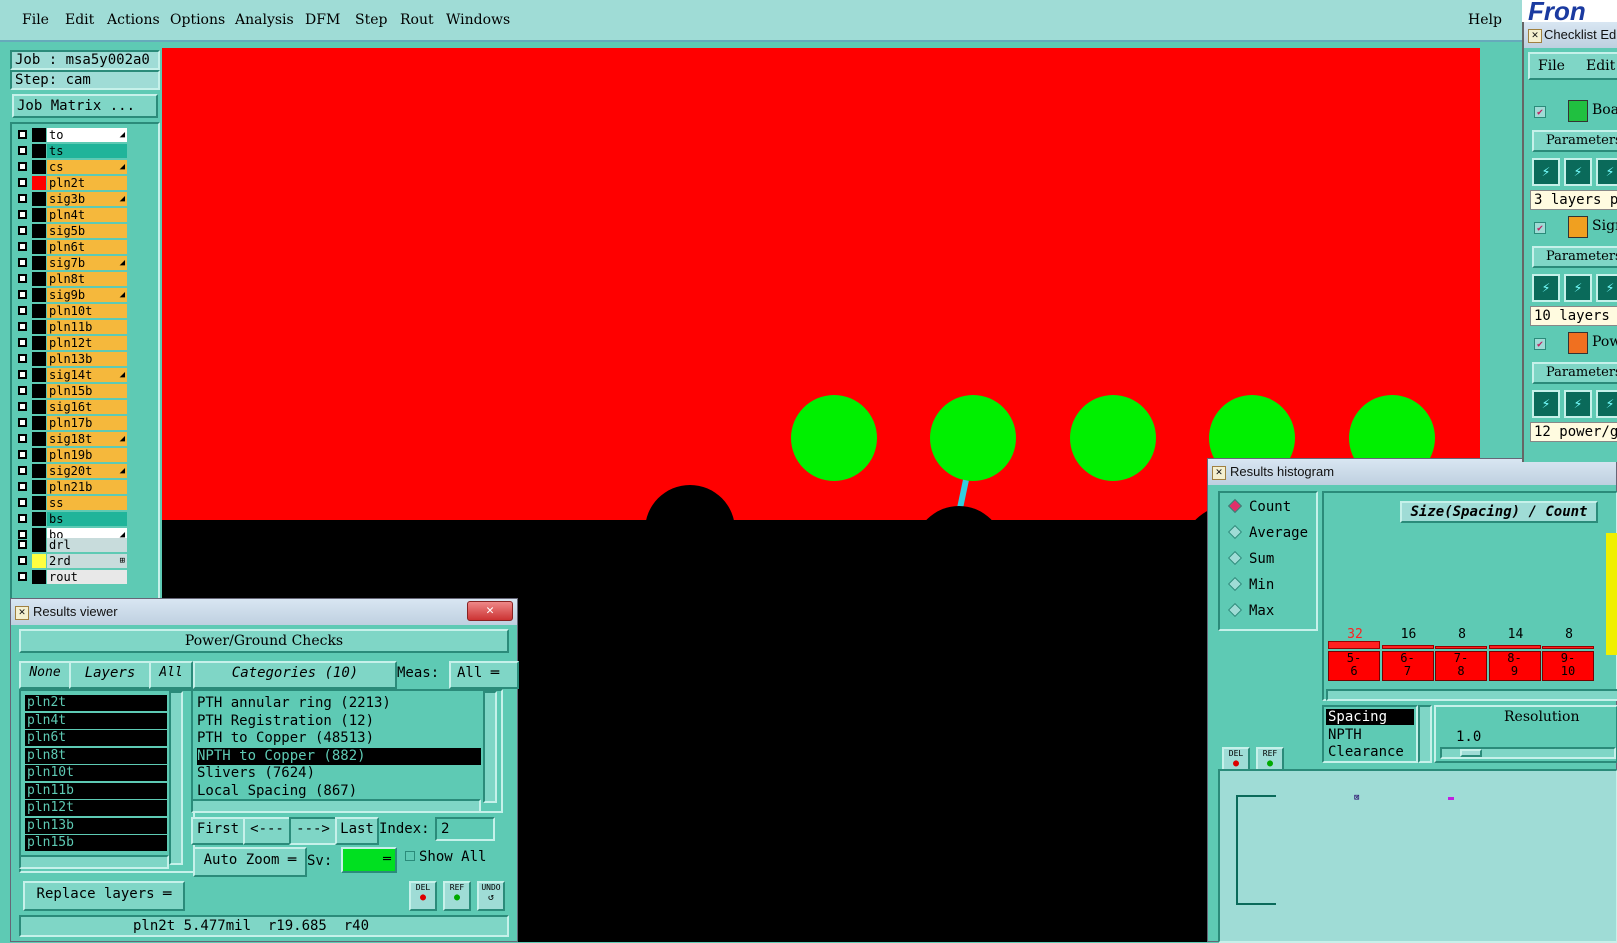 This screenshot has width=1617, height=943. I want to click on layers-button: Layers, so click(110, 675).